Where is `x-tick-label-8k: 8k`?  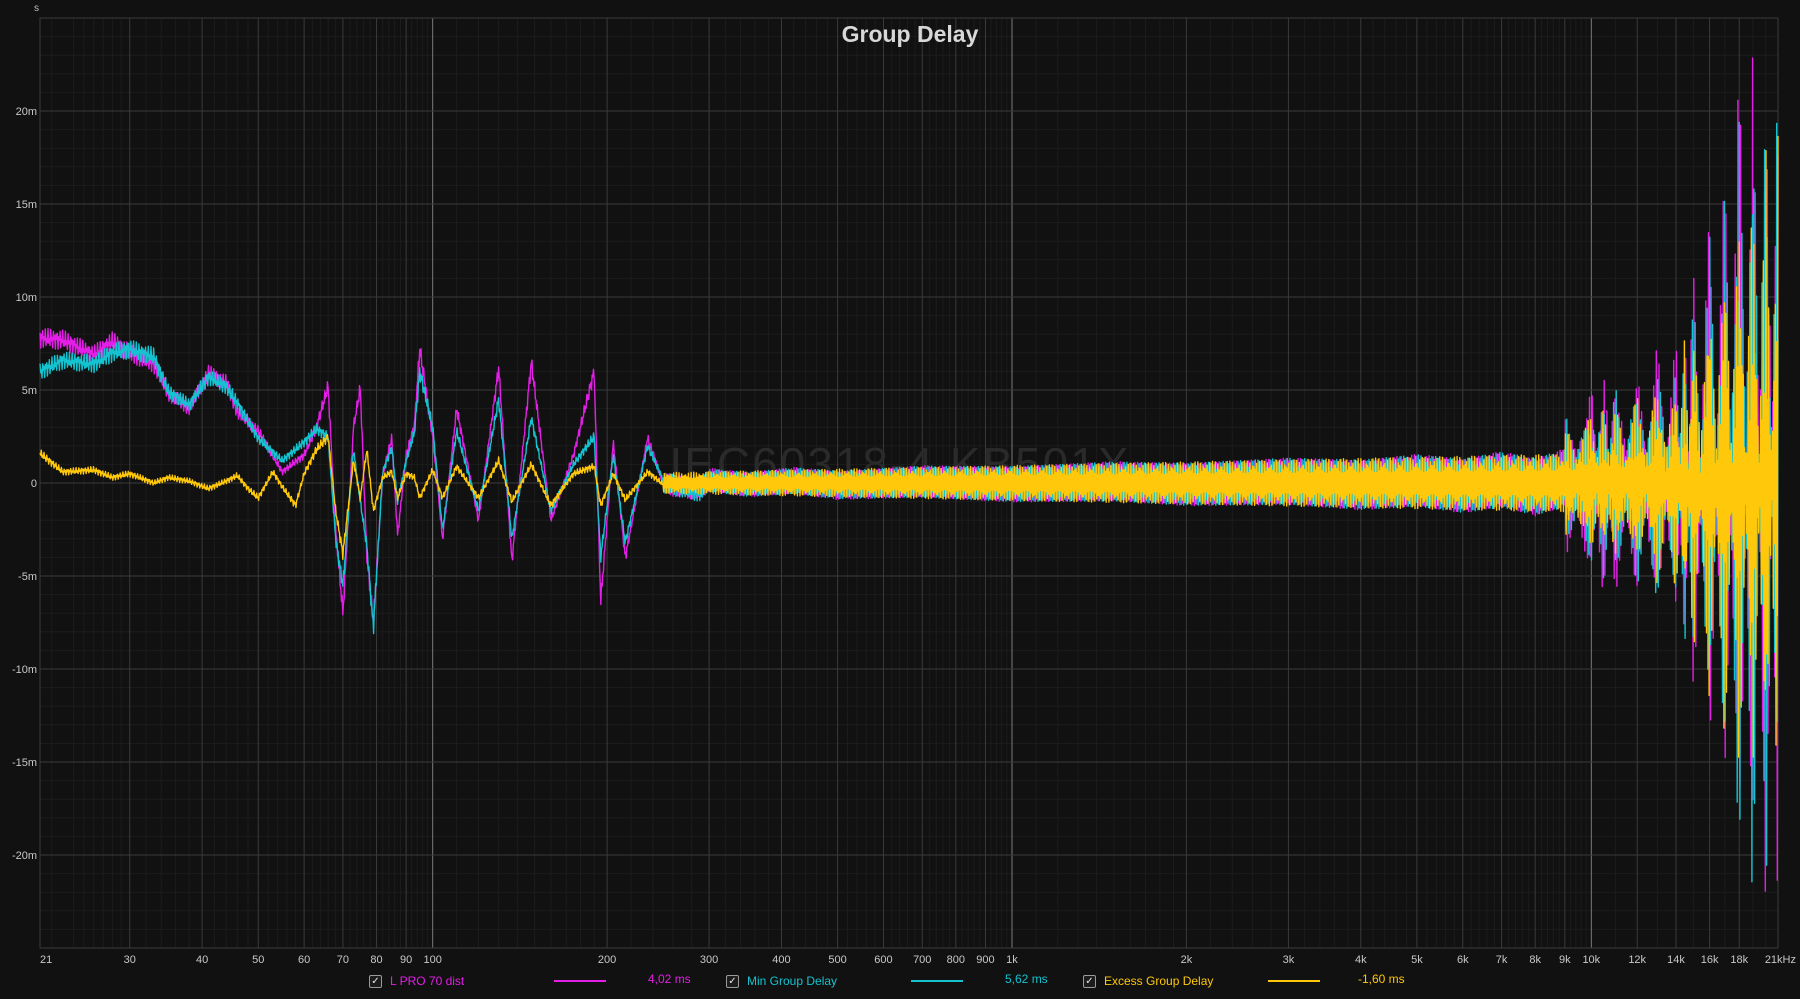
x-tick-label-8k: 8k is located at coordinates (1535, 959).